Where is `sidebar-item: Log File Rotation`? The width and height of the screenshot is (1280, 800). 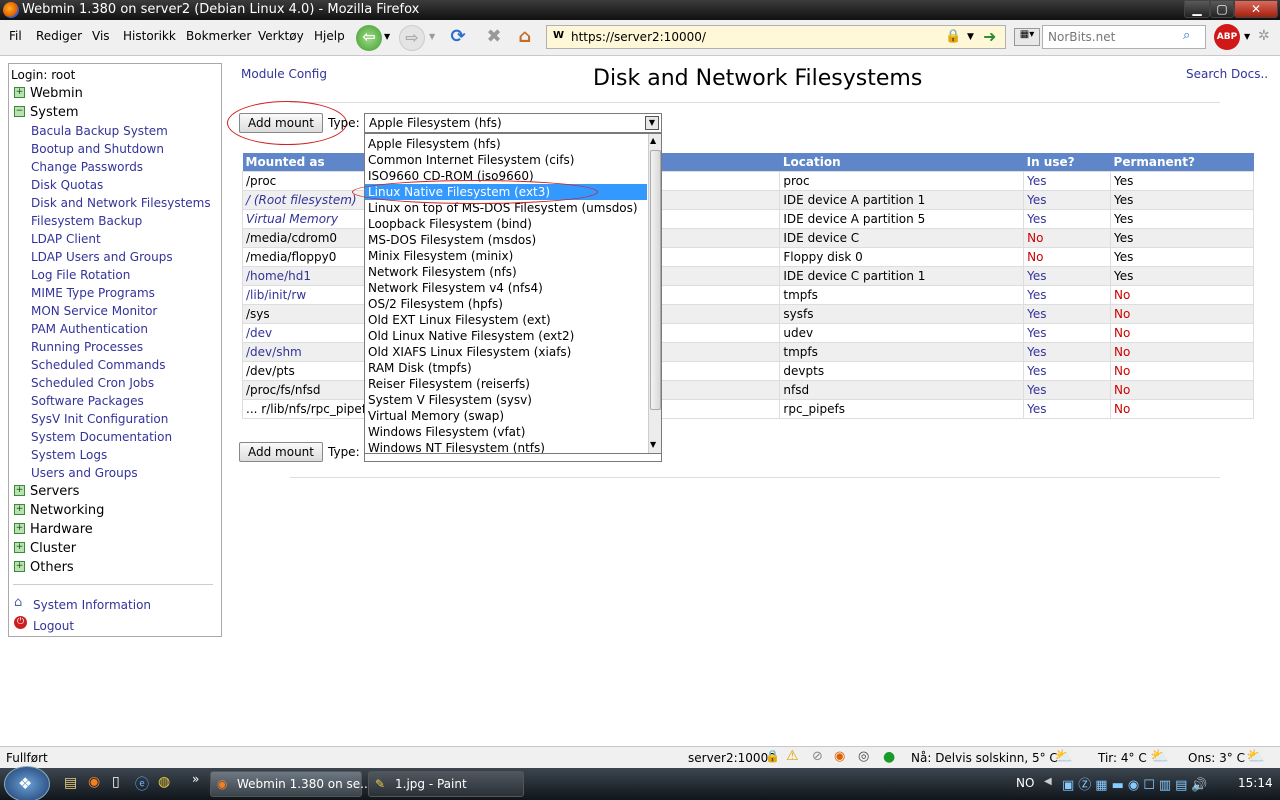 sidebar-item: Log File Rotation is located at coordinates (80, 275).